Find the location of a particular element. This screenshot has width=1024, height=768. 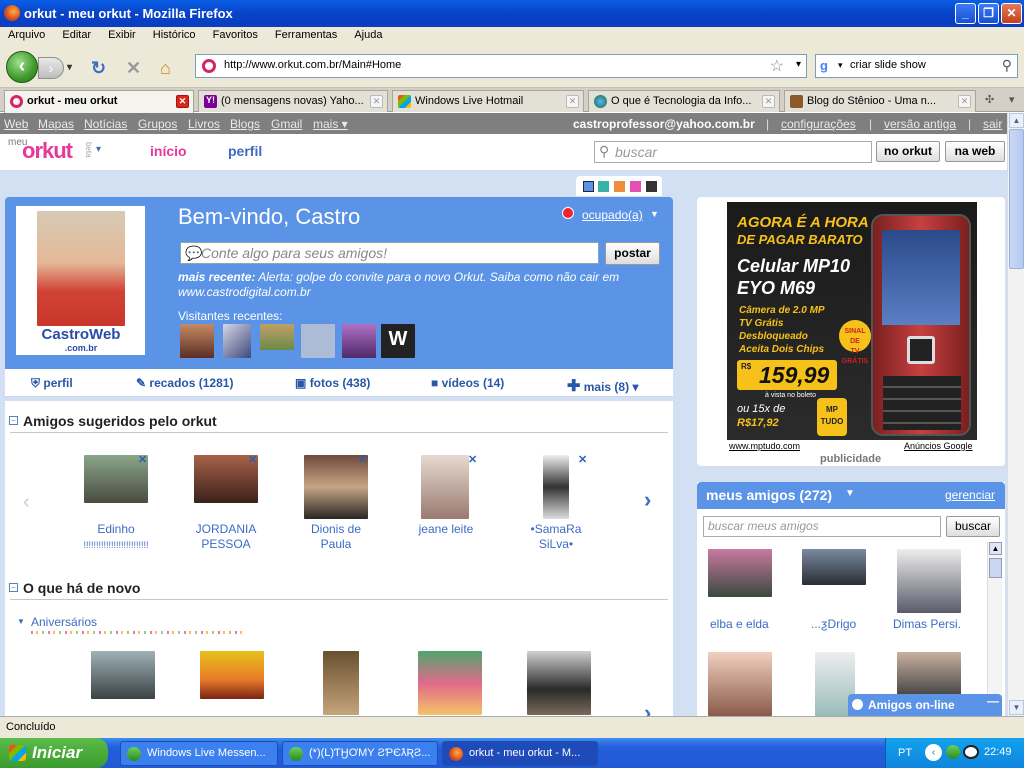

stop-icon: ✕ is located at coordinates (133, 68).